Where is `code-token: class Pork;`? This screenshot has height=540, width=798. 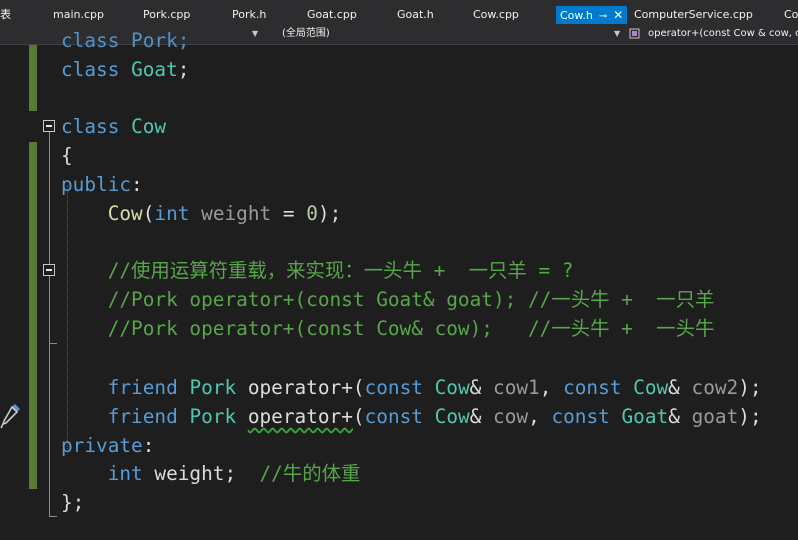
code-token: class Pork; is located at coordinates (125, 40).